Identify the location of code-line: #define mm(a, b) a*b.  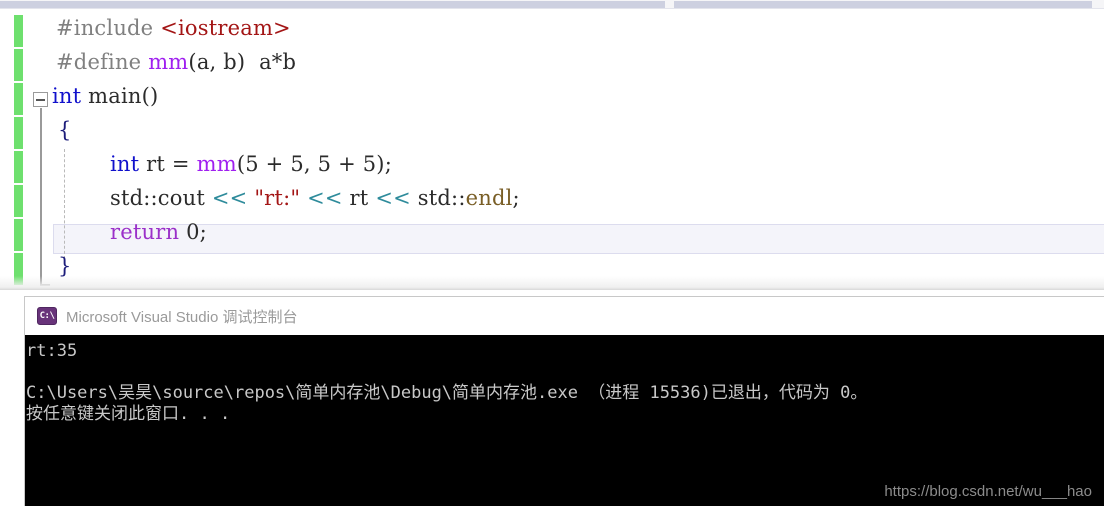
(176, 62).